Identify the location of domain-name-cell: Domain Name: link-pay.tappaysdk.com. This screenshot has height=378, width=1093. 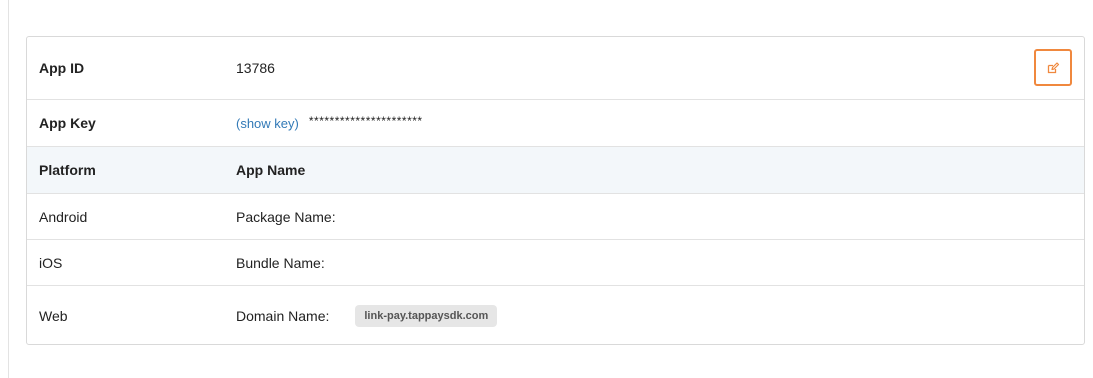
(367, 315).